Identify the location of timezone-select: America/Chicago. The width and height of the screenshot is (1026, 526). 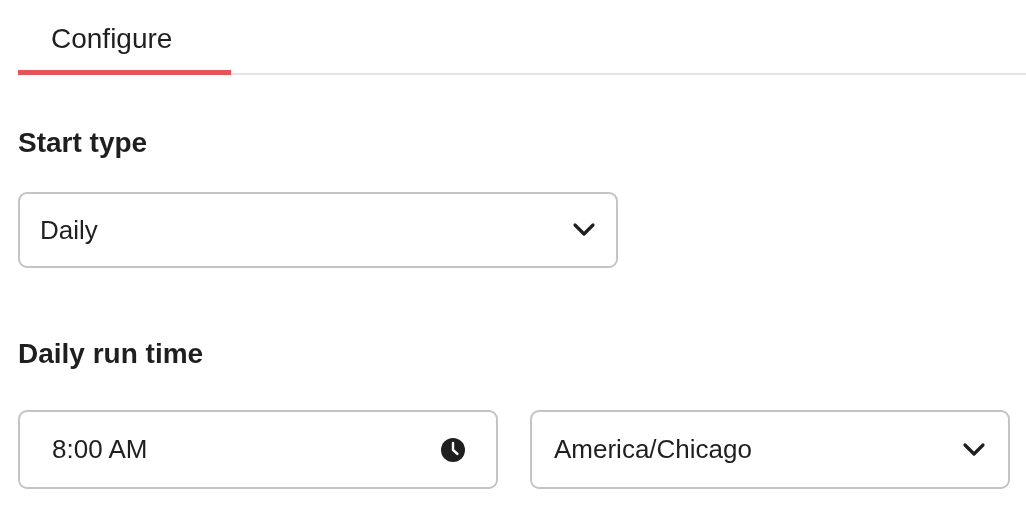
(770, 449).